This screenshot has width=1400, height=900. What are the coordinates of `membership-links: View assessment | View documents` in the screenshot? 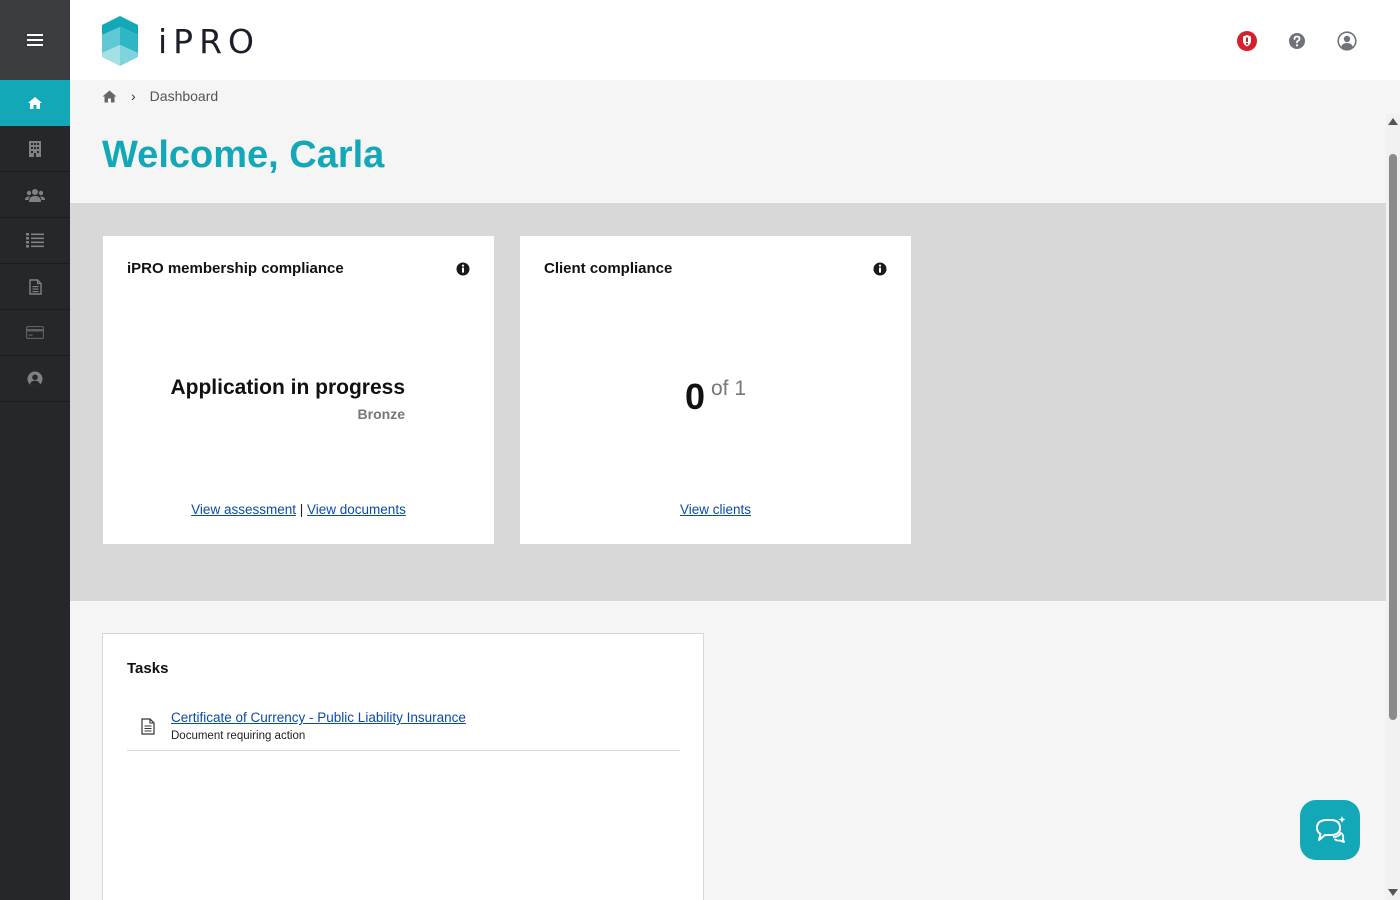 It's located at (298, 509).